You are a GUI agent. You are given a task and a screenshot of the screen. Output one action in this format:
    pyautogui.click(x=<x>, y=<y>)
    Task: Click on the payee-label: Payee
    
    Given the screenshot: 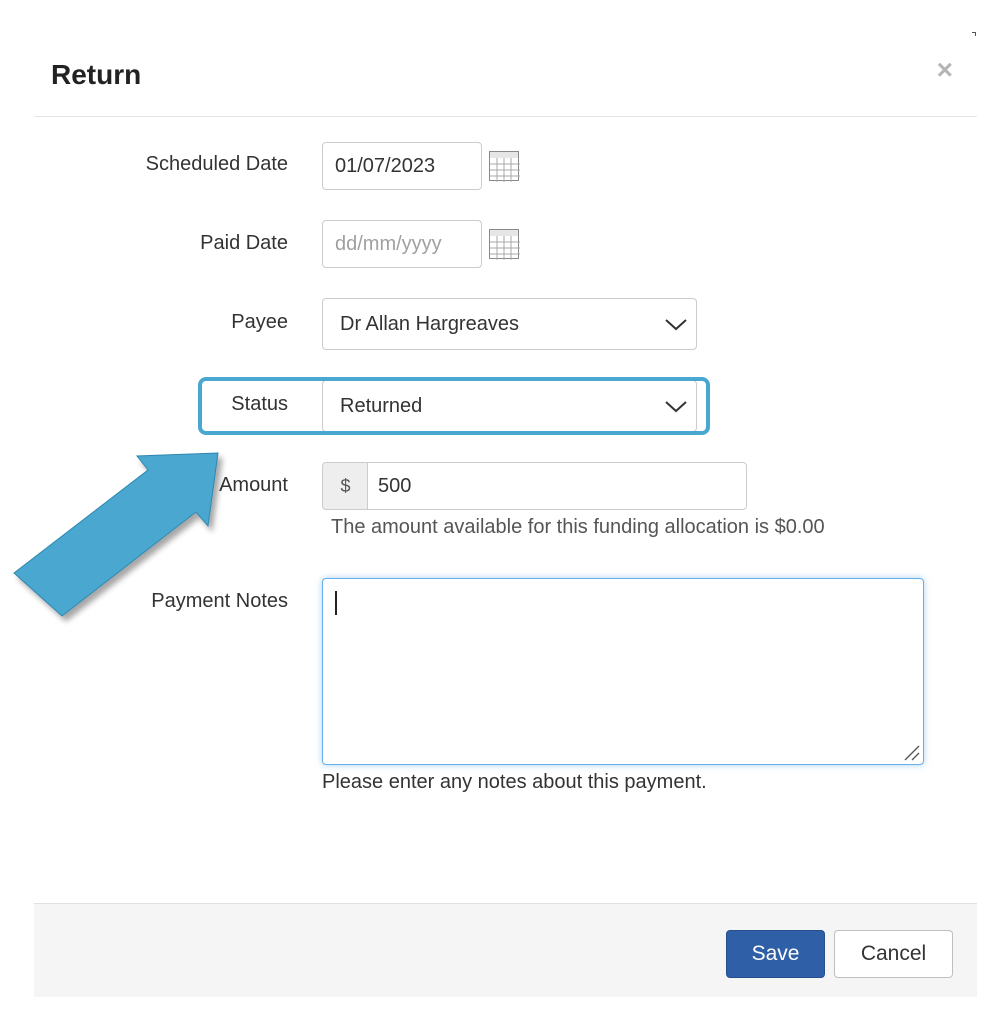 What is the action you would take?
    pyautogui.click(x=259, y=322)
    